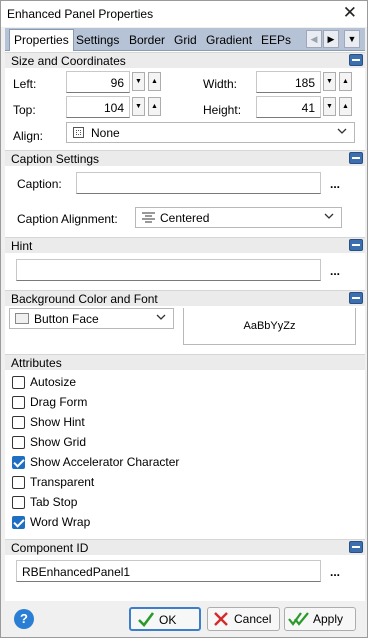  I want to click on section-background-header: Background Color and Font, so click(185, 298).